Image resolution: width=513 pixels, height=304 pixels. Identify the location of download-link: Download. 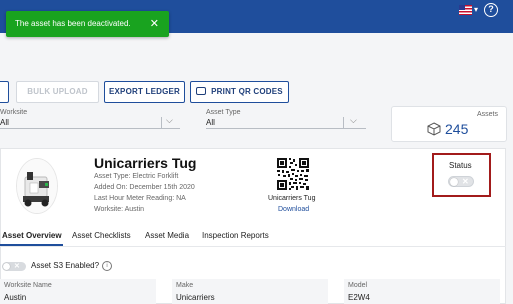
(293, 209).